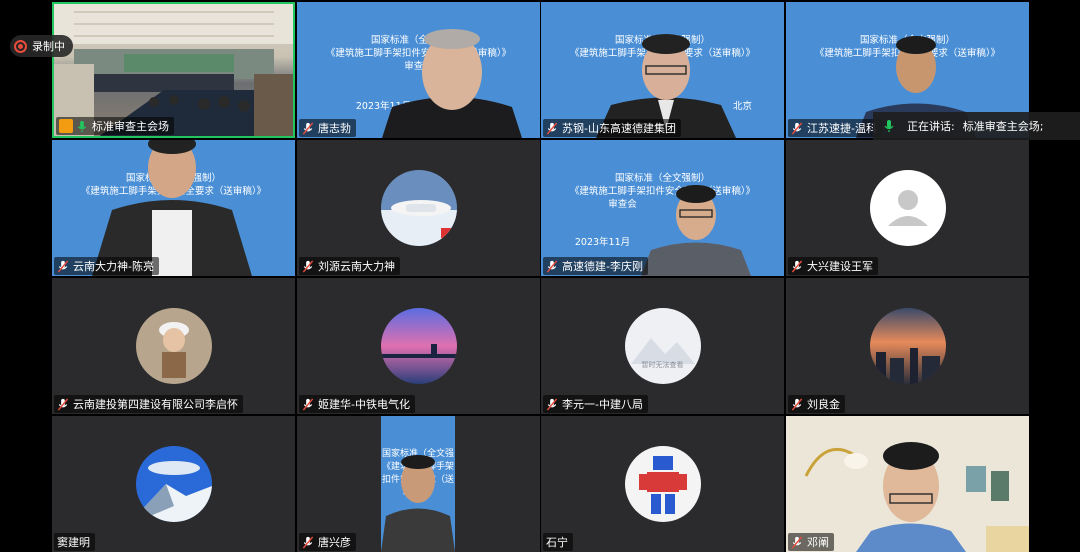  I want to click on participant-name: 标准审查主会场, so click(130, 126).